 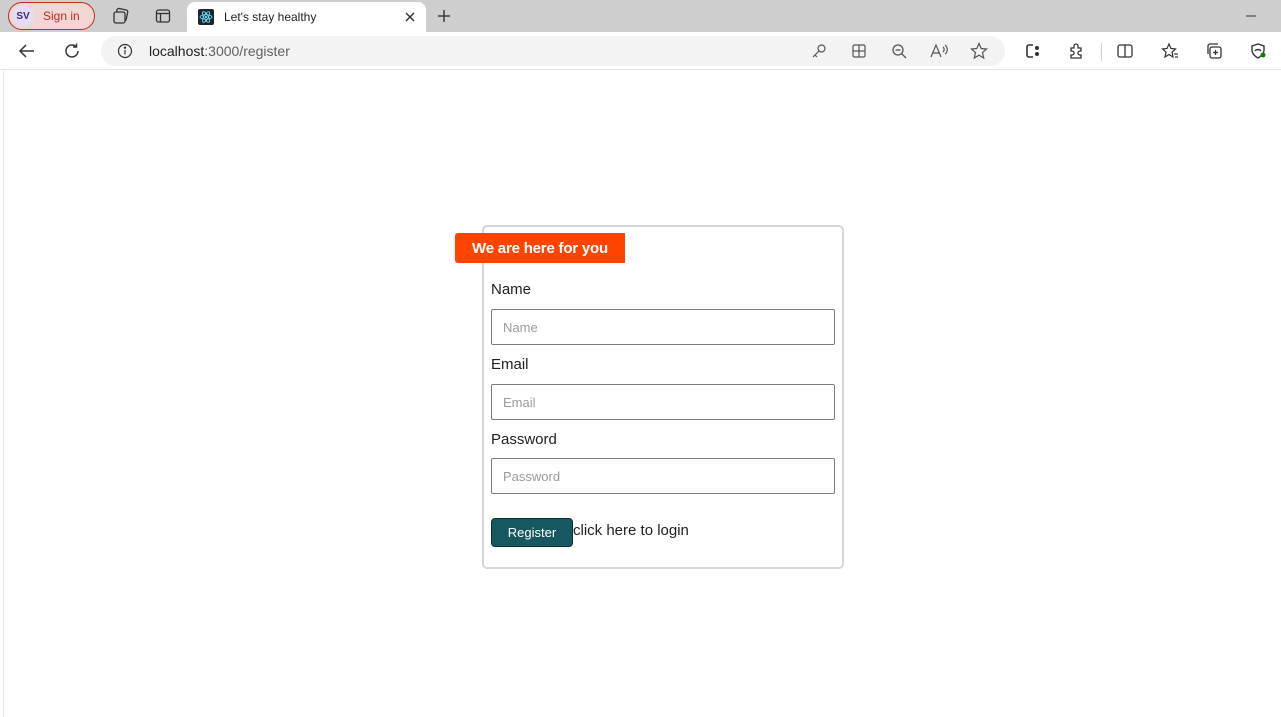 I want to click on collections-button, so click(x=1214, y=51).